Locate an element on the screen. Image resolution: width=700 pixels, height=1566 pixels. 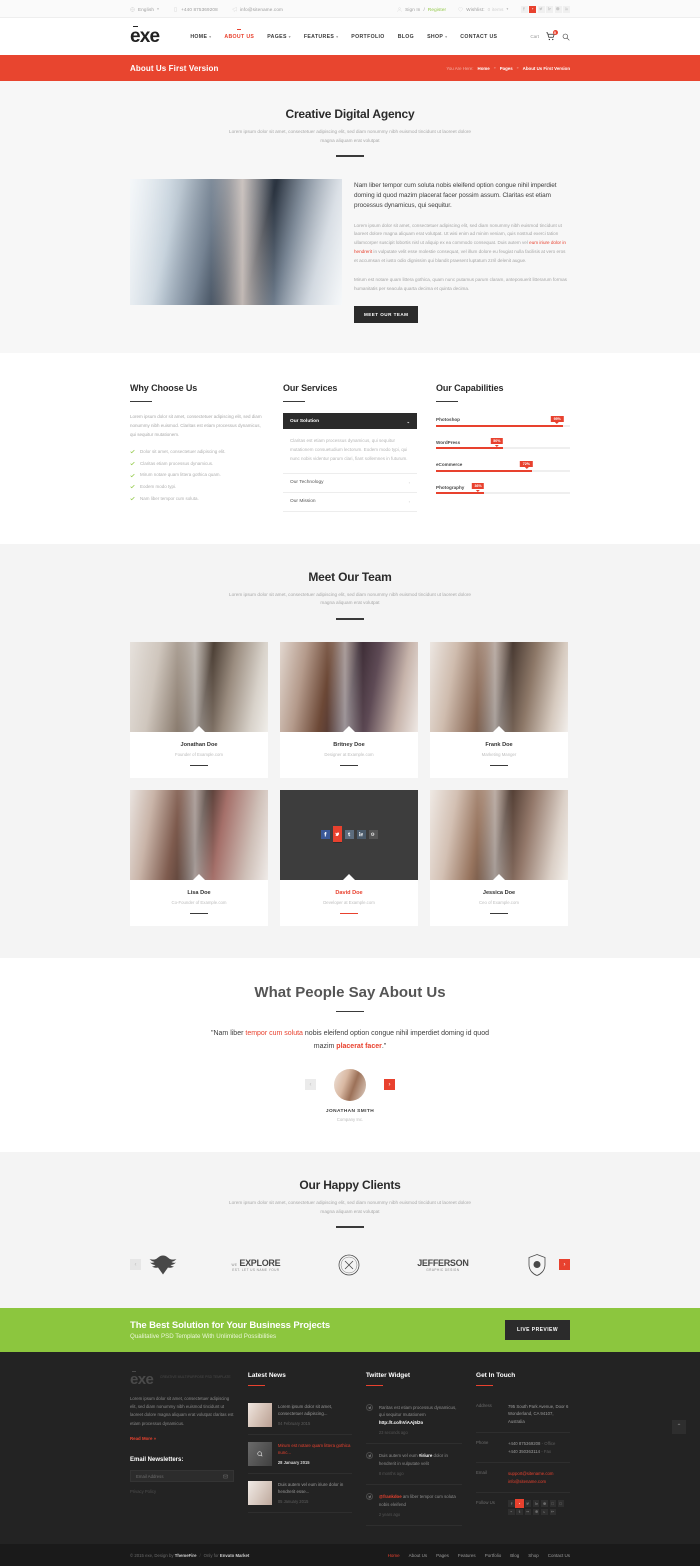
support-email-link: support@sitename.com is located at coordinates (530, 1474).